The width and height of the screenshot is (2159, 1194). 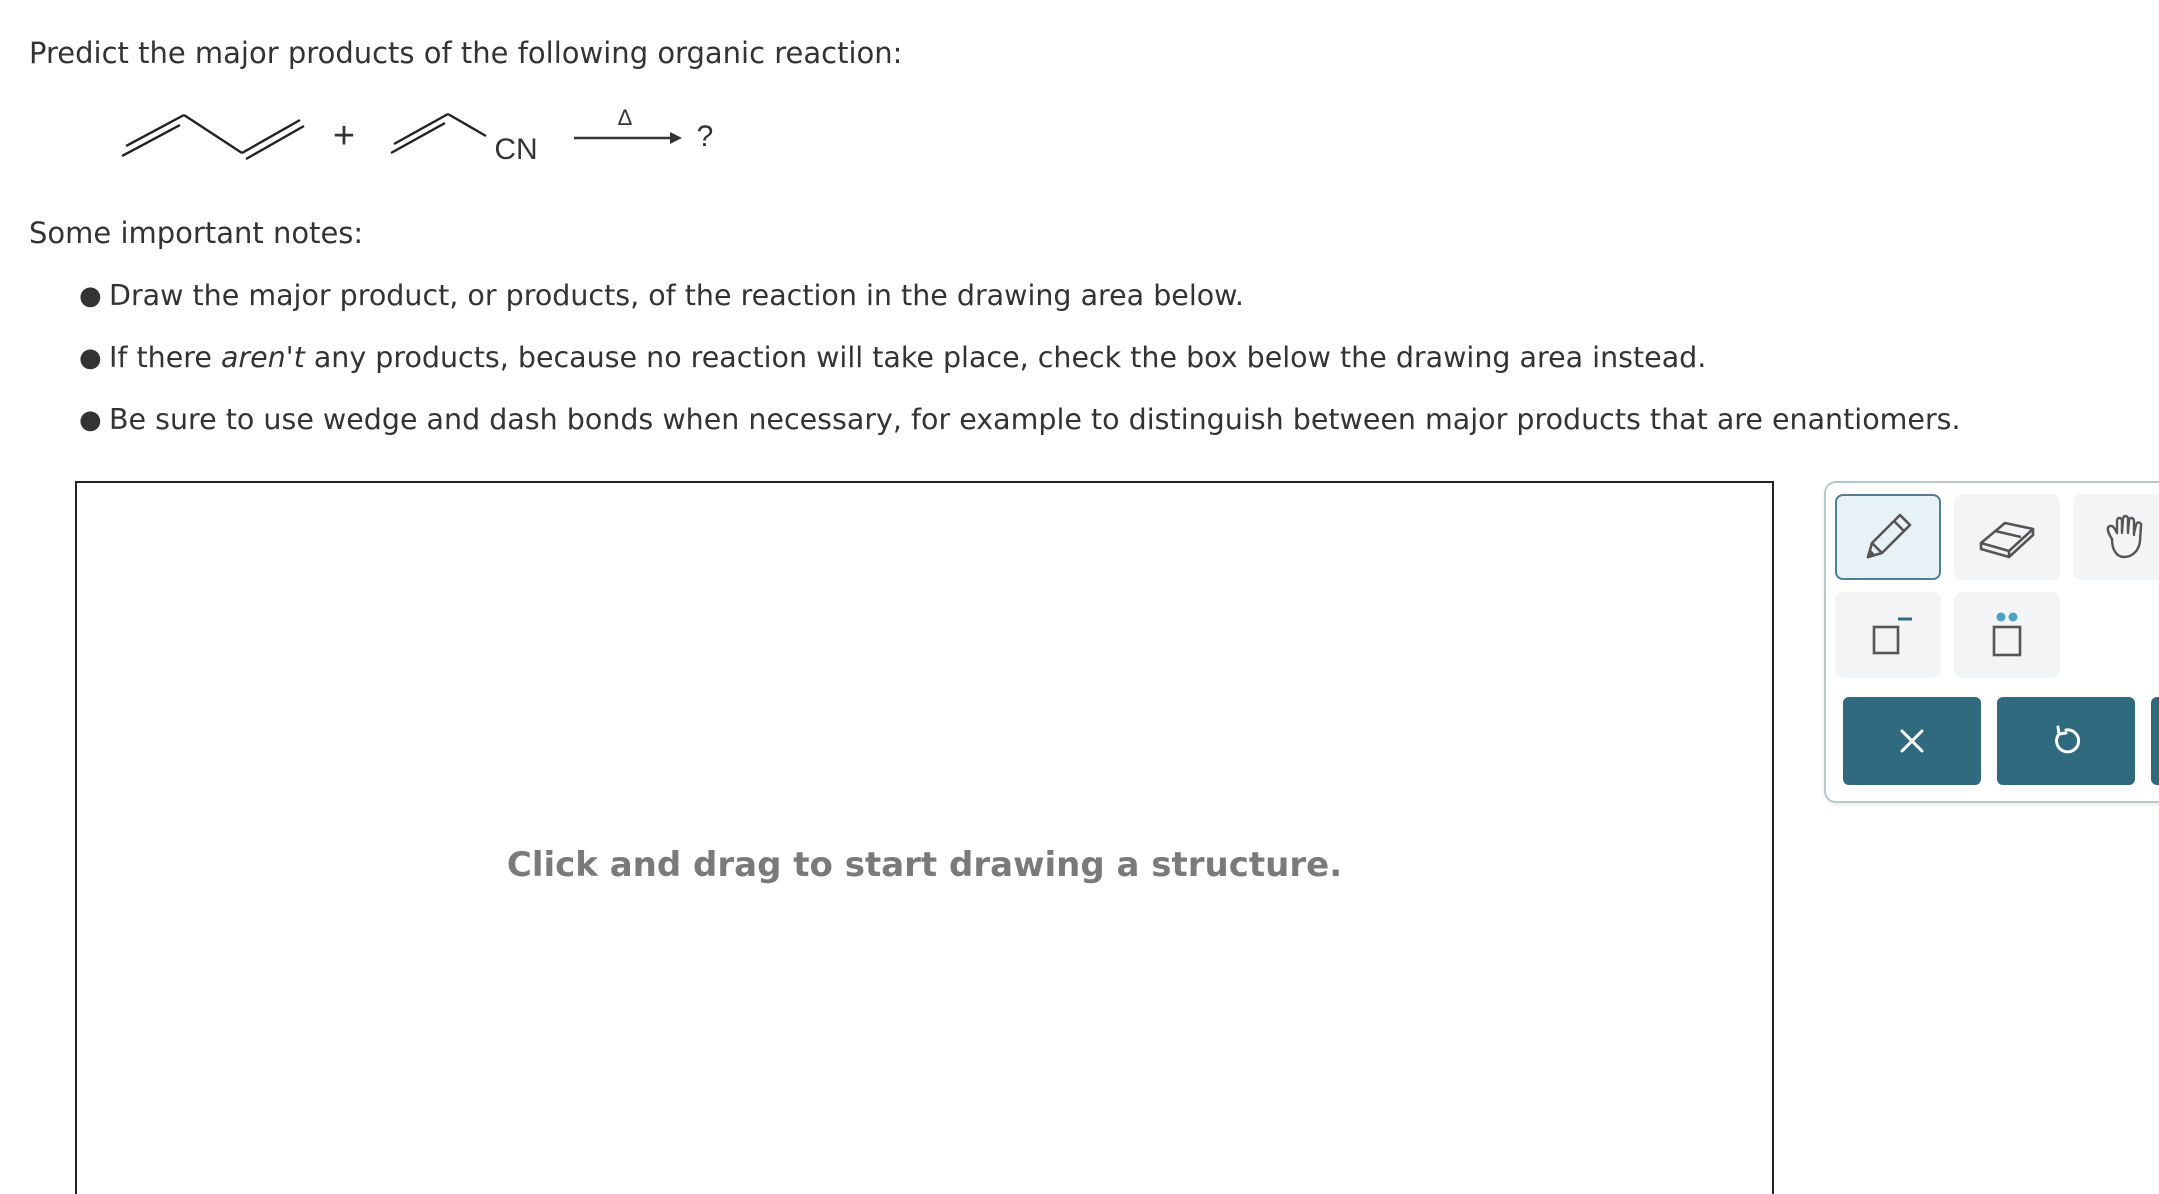 What do you see at coordinates (515, 149) in the screenshot?
I see `nitrile-label: CN` at bounding box center [515, 149].